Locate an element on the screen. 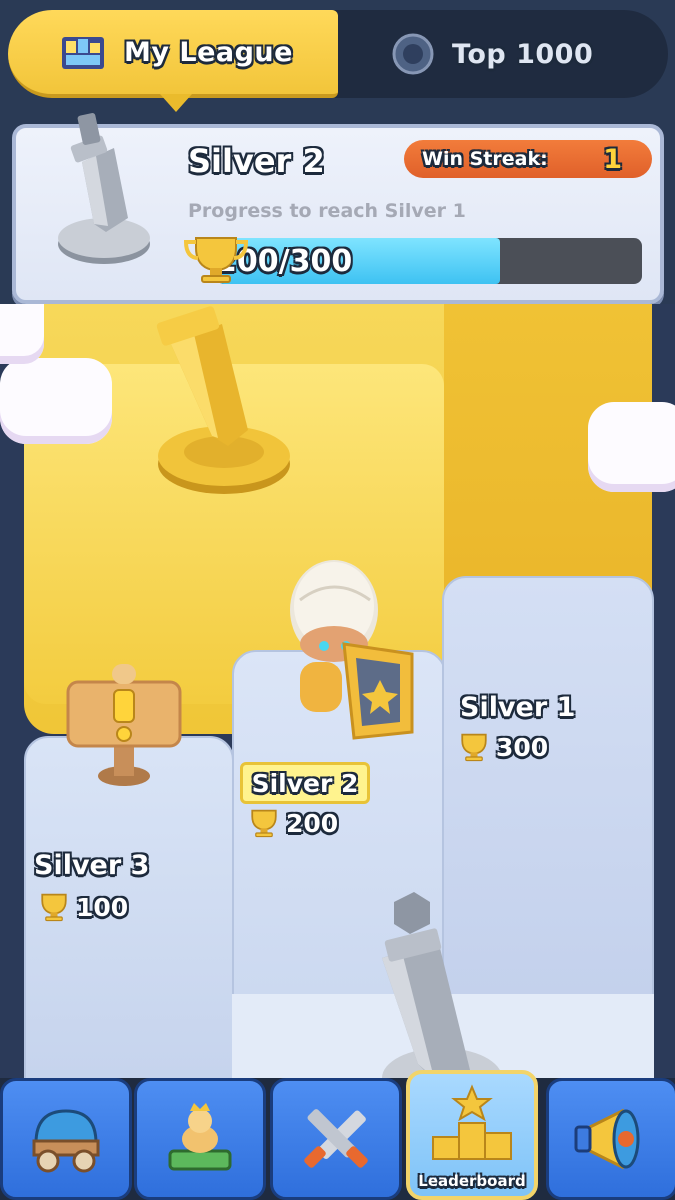  tier-silver-2-trophies: 200 is located at coordinates (312, 823).